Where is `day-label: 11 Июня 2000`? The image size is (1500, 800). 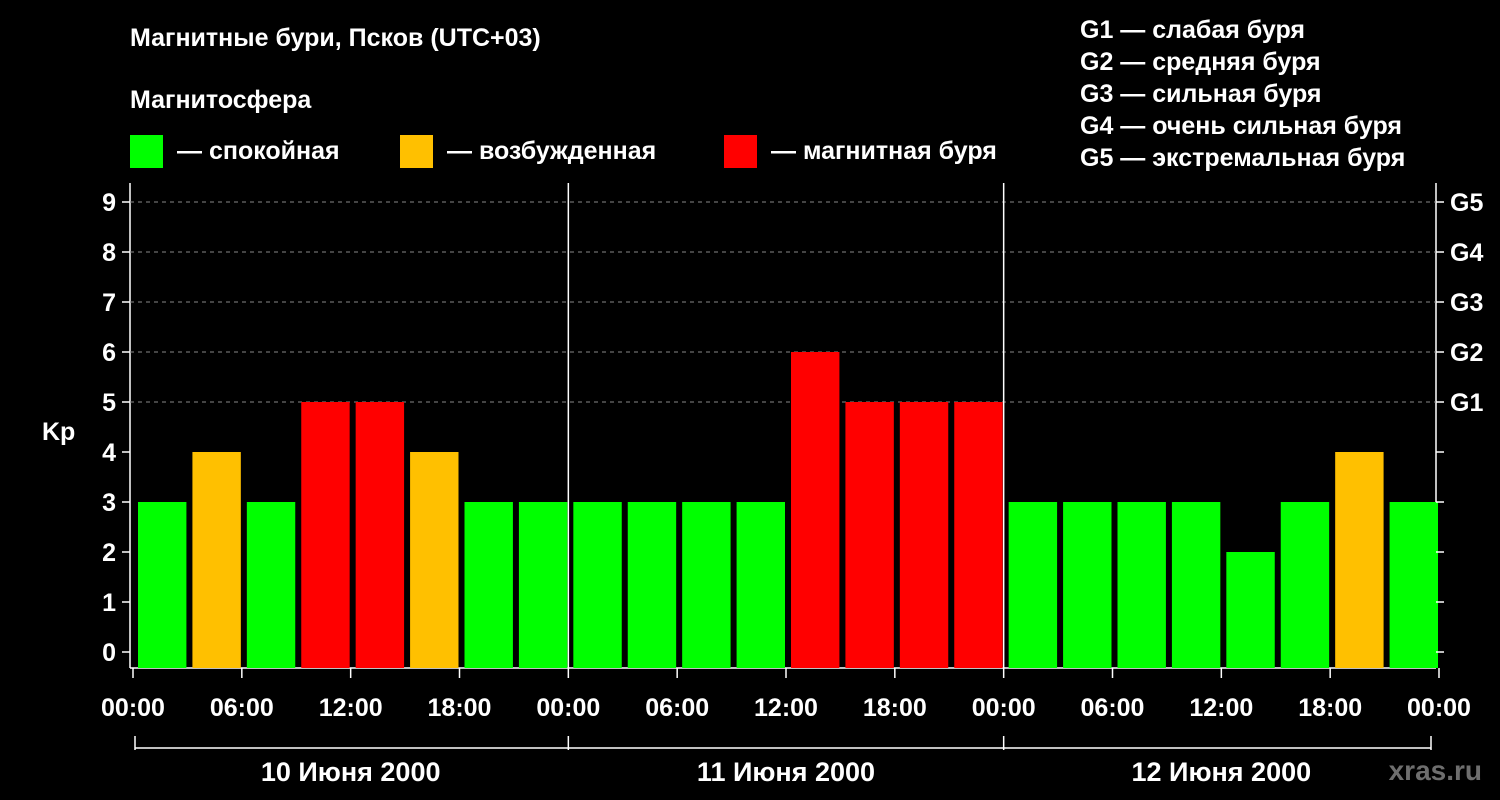 day-label: 11 Июня 2000 is located at coordinates (786, 772).